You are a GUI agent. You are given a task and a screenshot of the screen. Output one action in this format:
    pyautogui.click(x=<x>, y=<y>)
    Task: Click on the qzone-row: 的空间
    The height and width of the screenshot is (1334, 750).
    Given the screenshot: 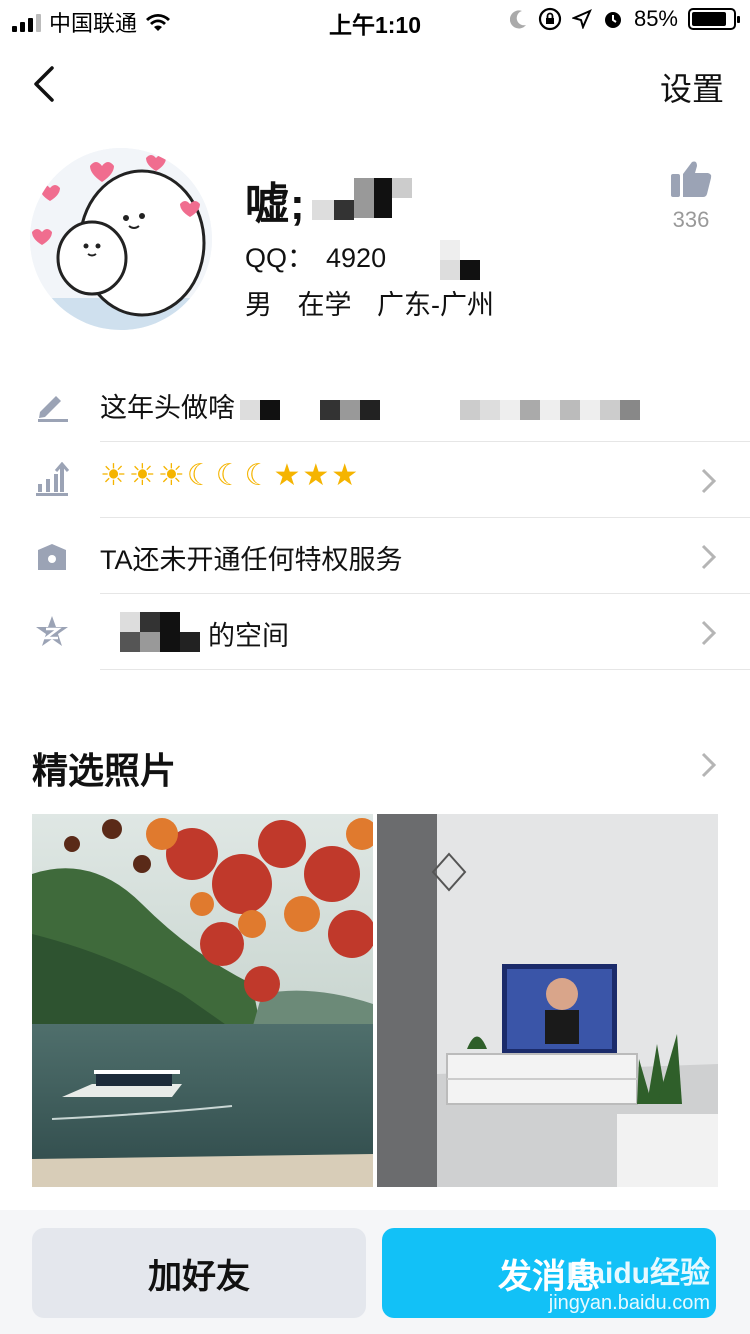 What is the action you would take?
    pyautogui.click(x=375, y=632)
    